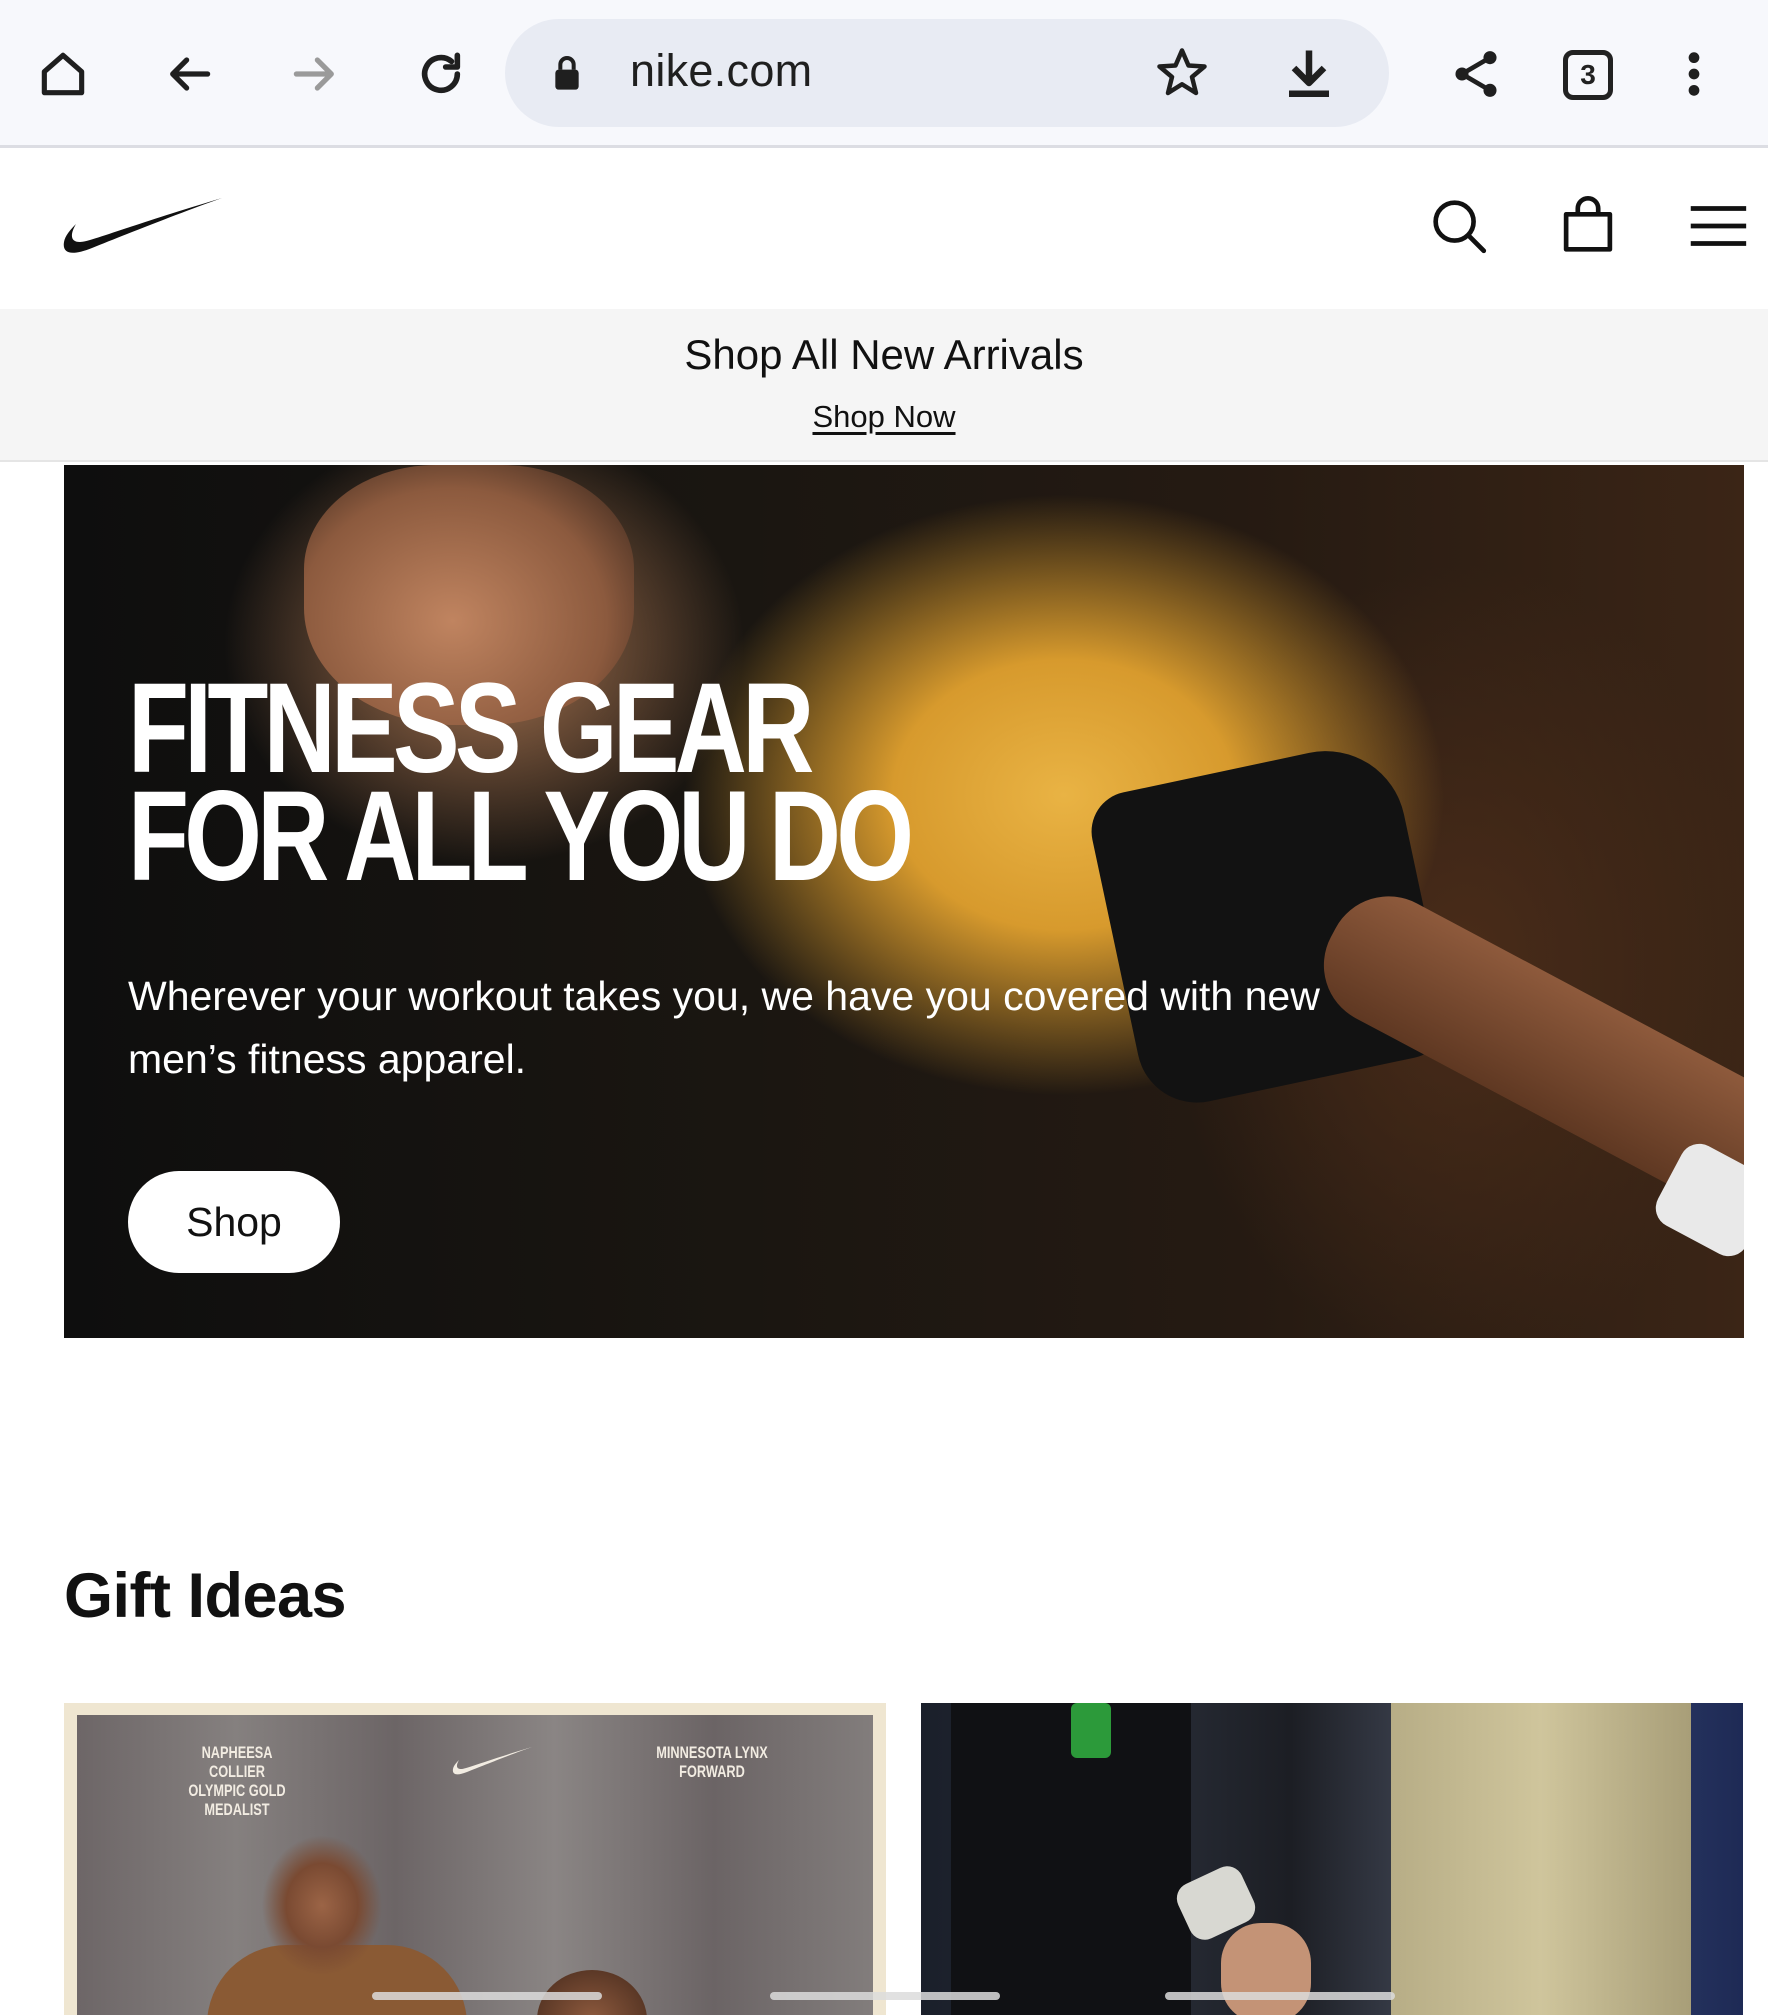 The height and width of the screenshot is (2015, 1768). I want to click on browser-toolbar: nike.com 3, so click(884, 74).